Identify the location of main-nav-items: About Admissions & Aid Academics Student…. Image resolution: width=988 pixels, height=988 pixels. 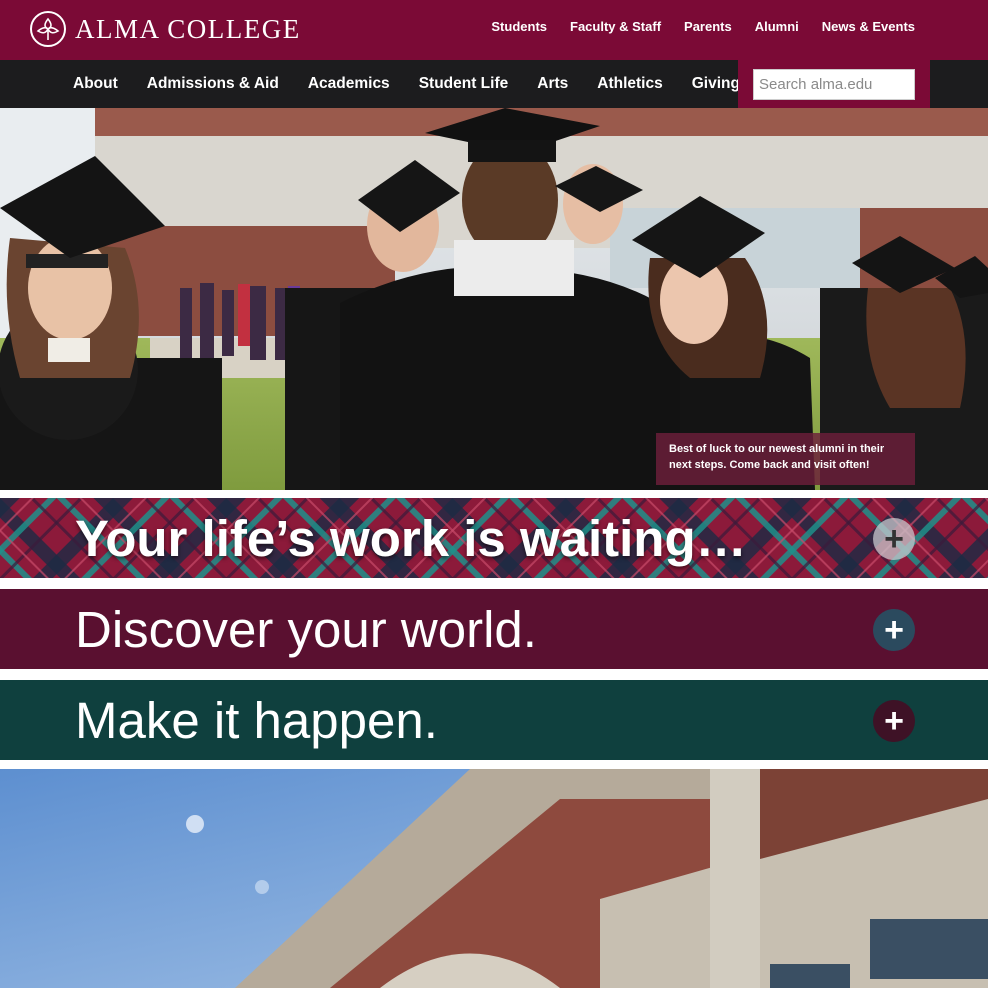
(406, 84).